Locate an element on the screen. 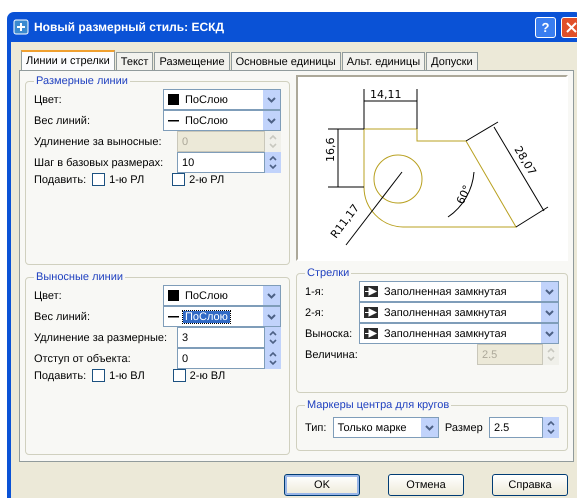 This screenshot has height=498, width=577. field-label: Отступ от объекта: is located at coordinates (82, 358).